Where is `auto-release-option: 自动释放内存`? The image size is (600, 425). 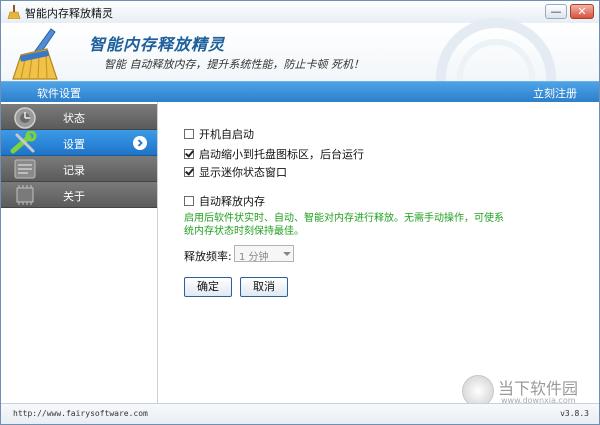 auto-release-option: 自动释放内存 is located at coordinates (224, 201).